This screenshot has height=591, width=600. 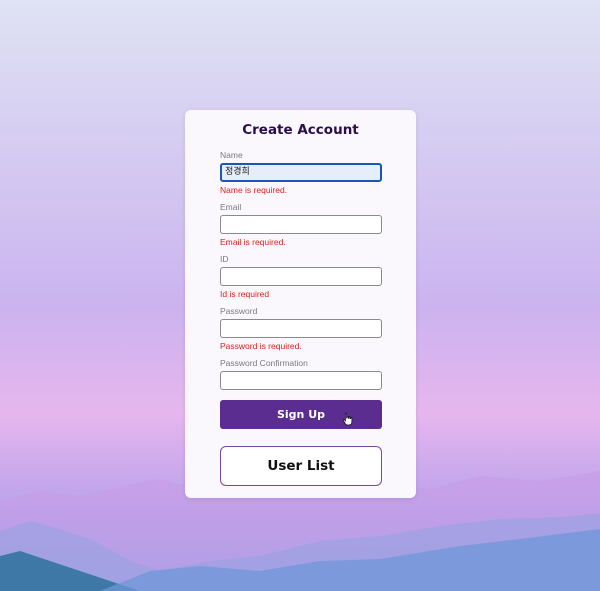 I want to click on name-field: Name 정경희 Name is required., so click(x=301, y=172).